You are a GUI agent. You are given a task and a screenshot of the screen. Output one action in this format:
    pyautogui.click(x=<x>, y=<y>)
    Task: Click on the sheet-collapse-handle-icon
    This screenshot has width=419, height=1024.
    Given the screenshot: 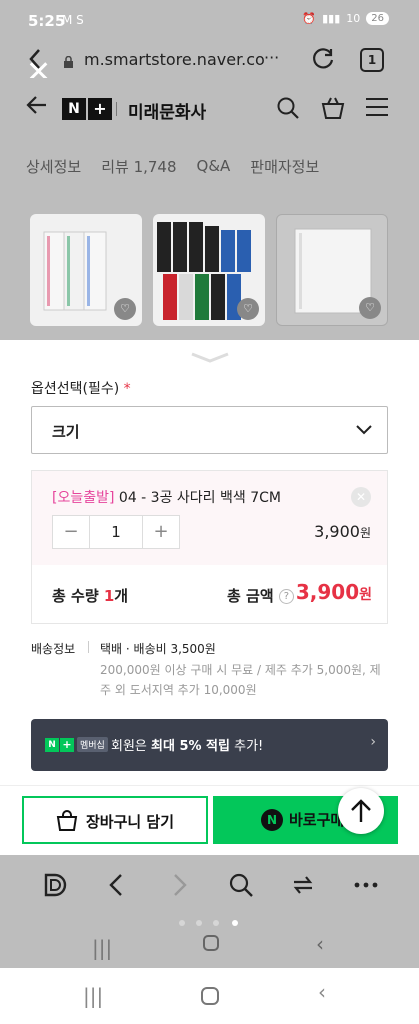 What is the action you would take?
    pyautogui.click(x=210, y=358)
    